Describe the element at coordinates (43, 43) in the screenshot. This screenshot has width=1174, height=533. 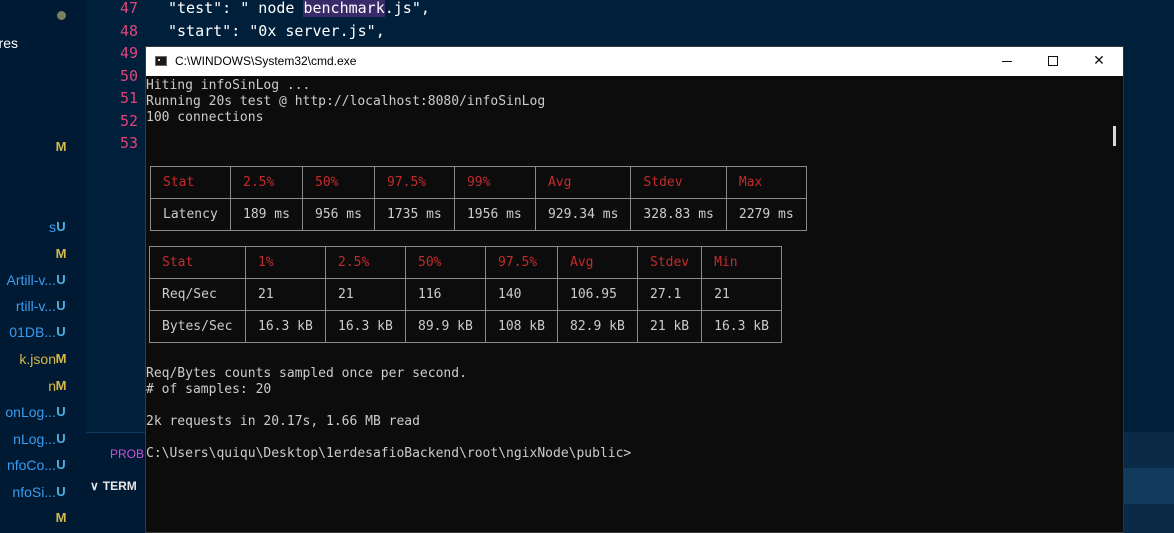
I see `explorer-file-item: res` at that location.